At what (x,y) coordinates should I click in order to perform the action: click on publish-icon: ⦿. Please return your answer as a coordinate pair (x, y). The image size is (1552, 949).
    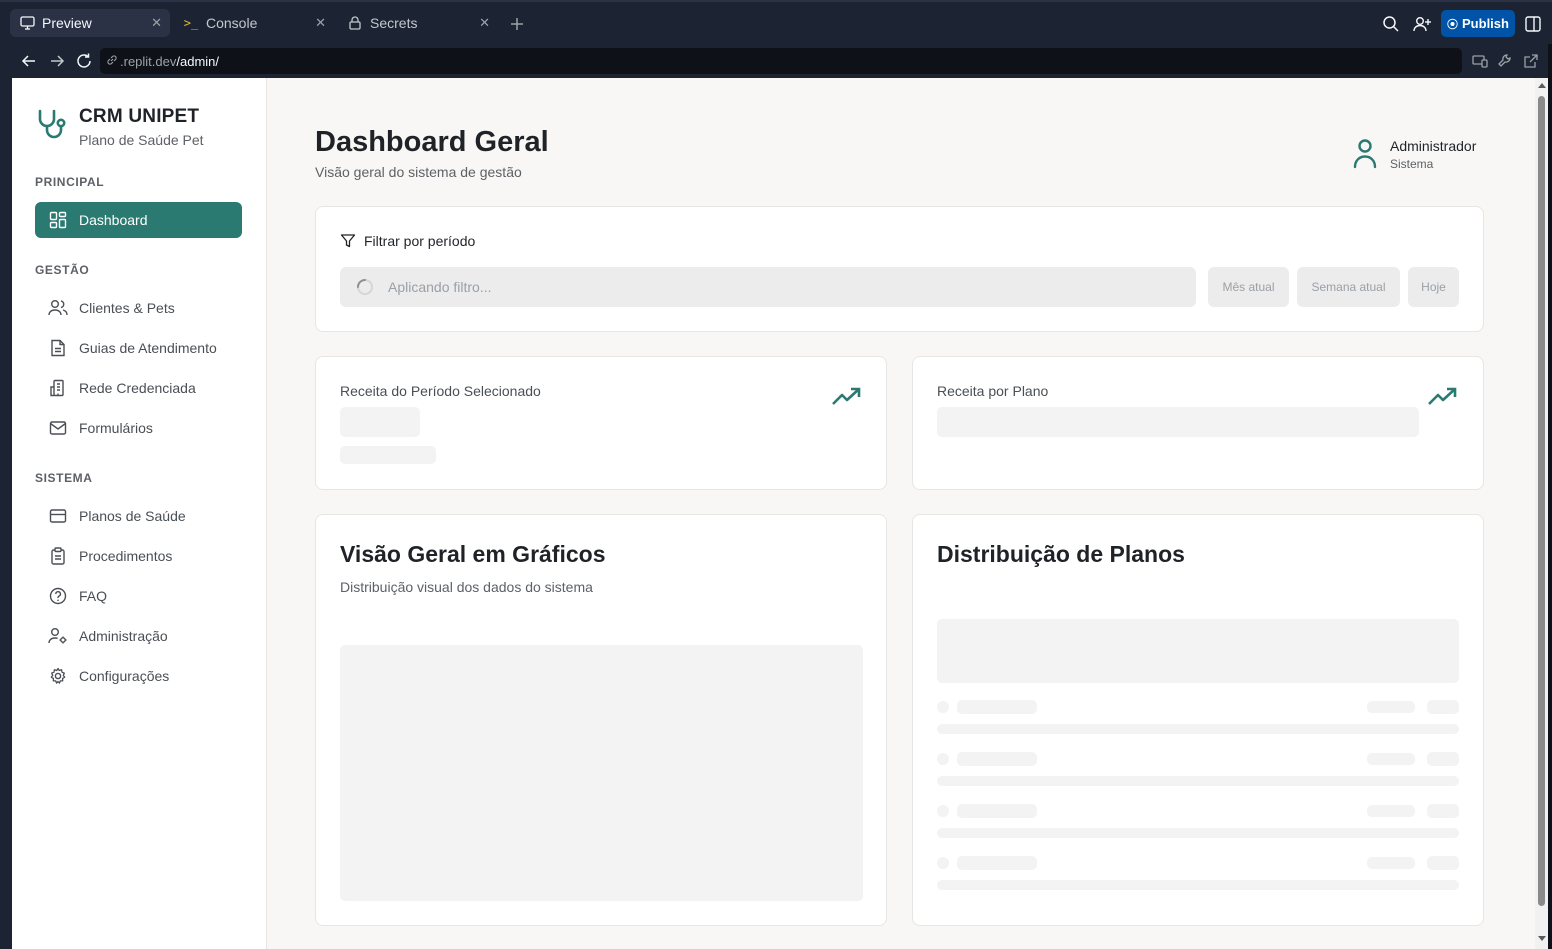
    Looking at the image, I should click on (1453, 24).